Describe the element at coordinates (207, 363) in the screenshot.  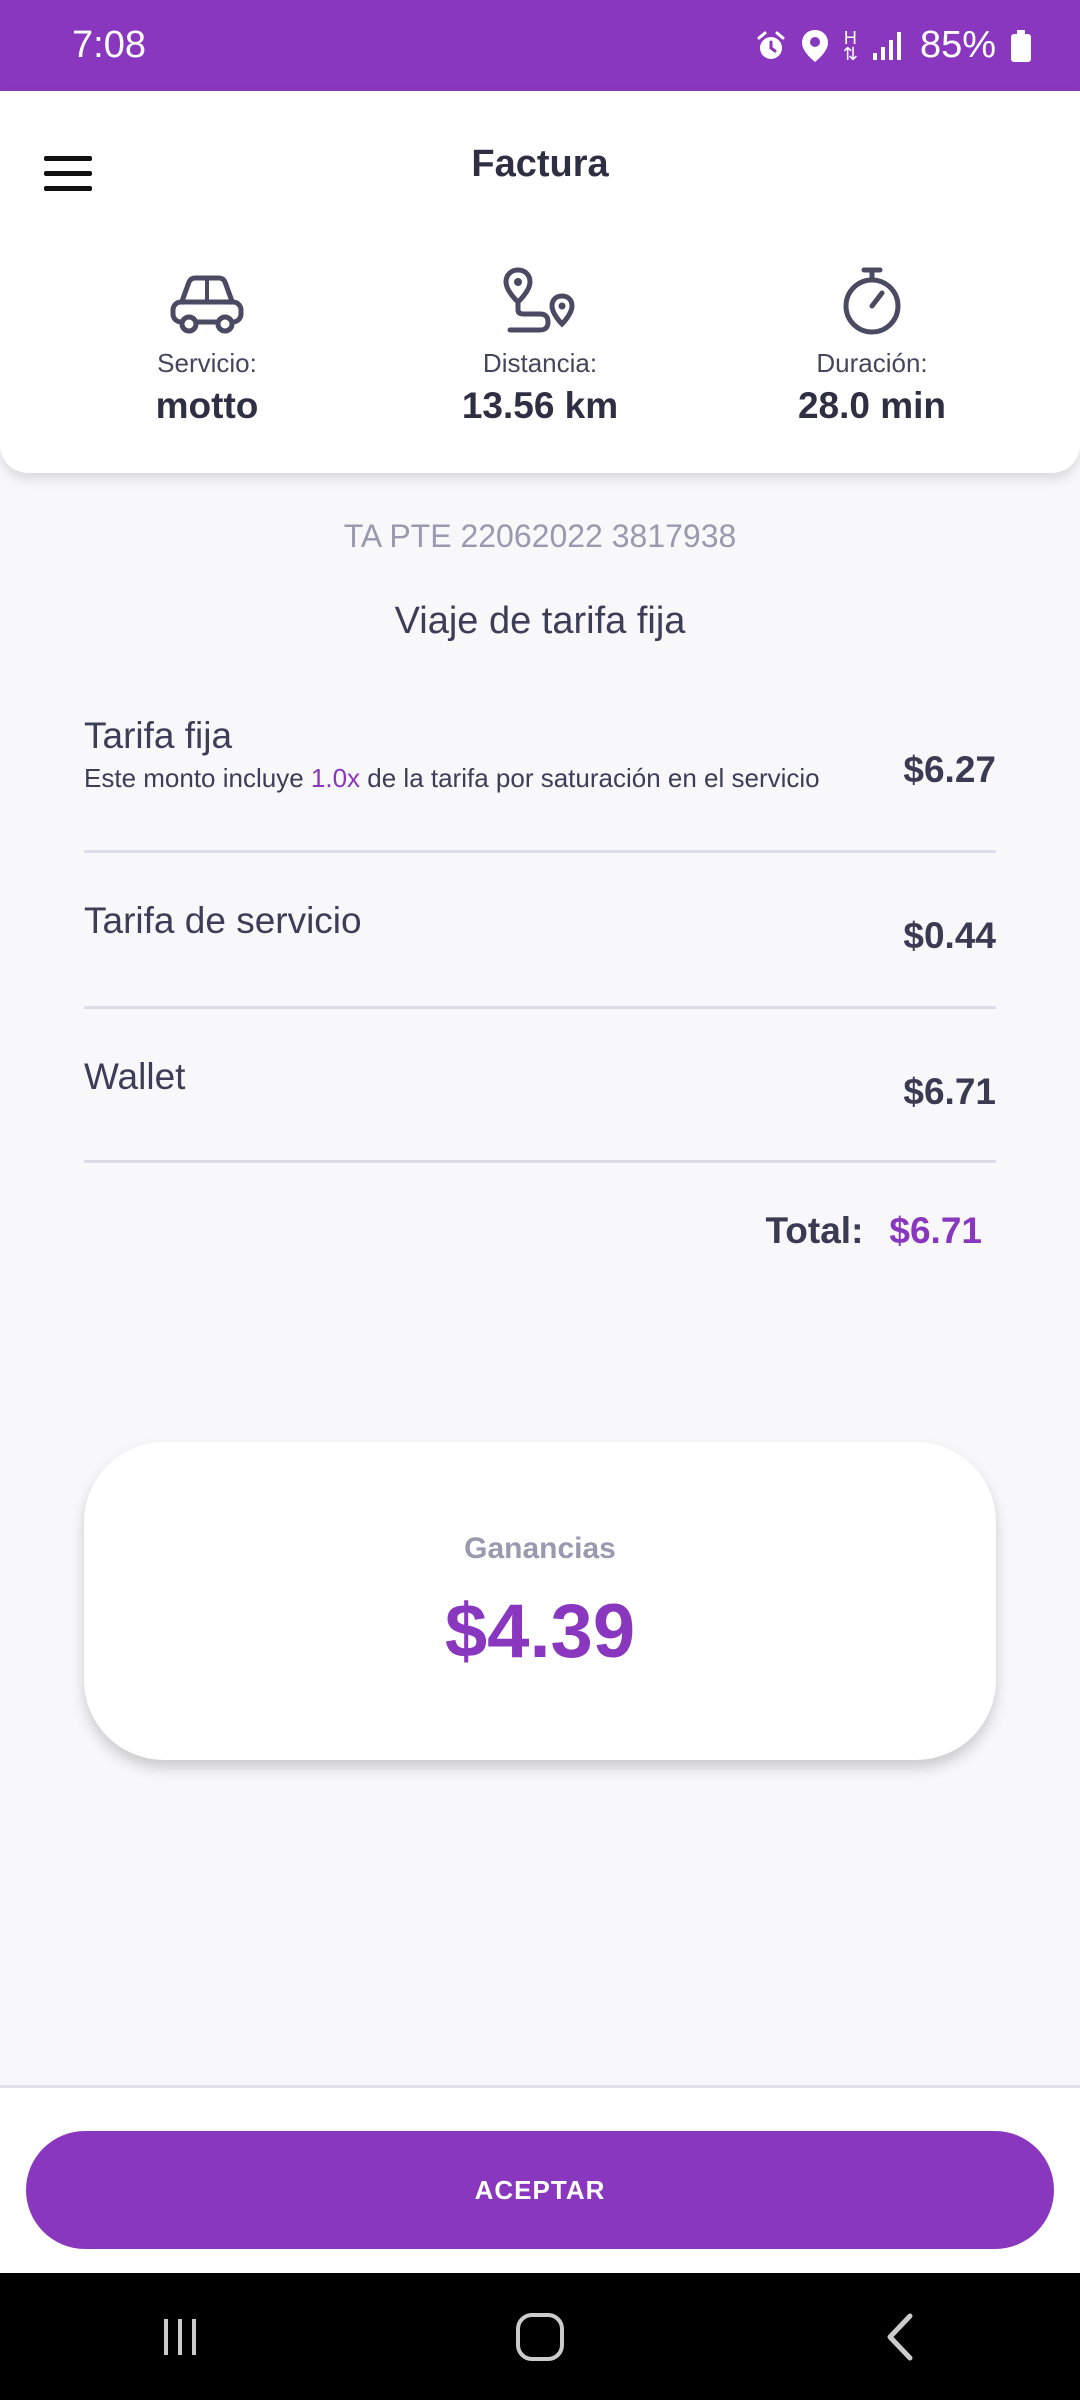
I see `service-label: Servicio:` at that location.